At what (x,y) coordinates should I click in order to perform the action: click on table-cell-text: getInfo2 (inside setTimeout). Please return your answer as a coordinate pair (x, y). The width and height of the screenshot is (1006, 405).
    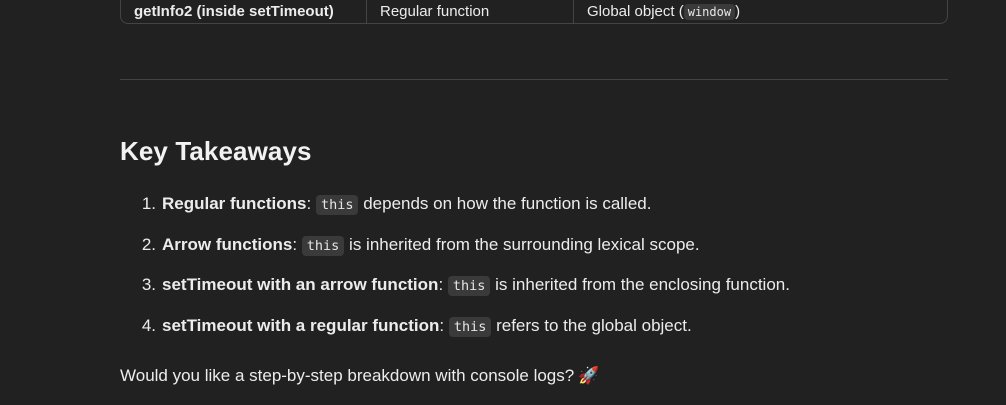
    Looking at the image, I should click on (234, 11).